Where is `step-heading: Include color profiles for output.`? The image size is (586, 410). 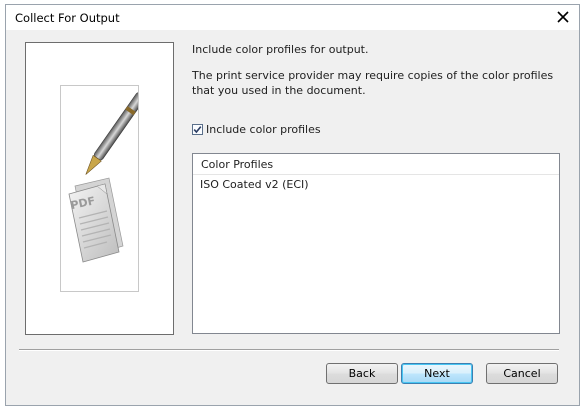 step-heading: Include color profiles for output. is located at coordinates (280, 49).